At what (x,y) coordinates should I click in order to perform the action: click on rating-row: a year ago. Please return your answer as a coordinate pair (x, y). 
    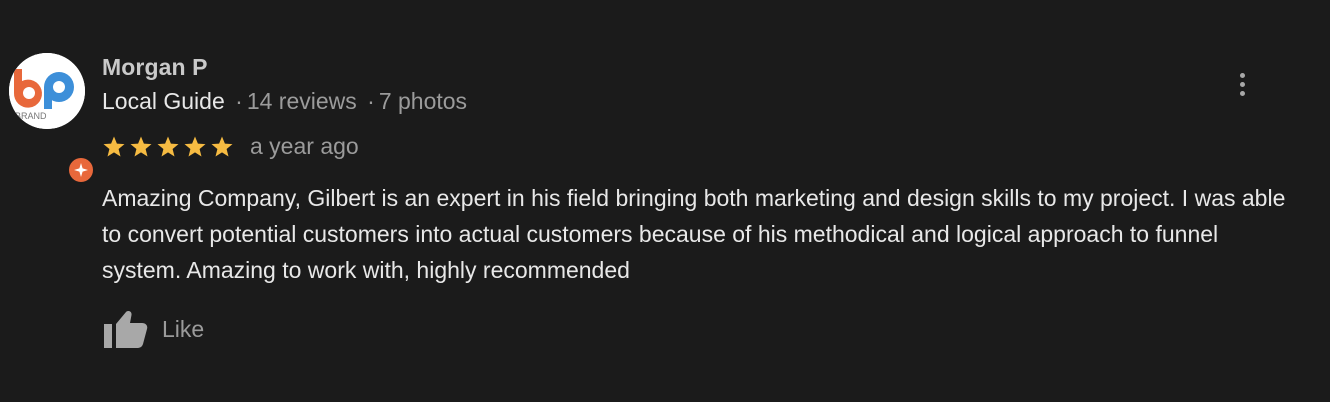
    Looking at the image, I should click on (230, 146).